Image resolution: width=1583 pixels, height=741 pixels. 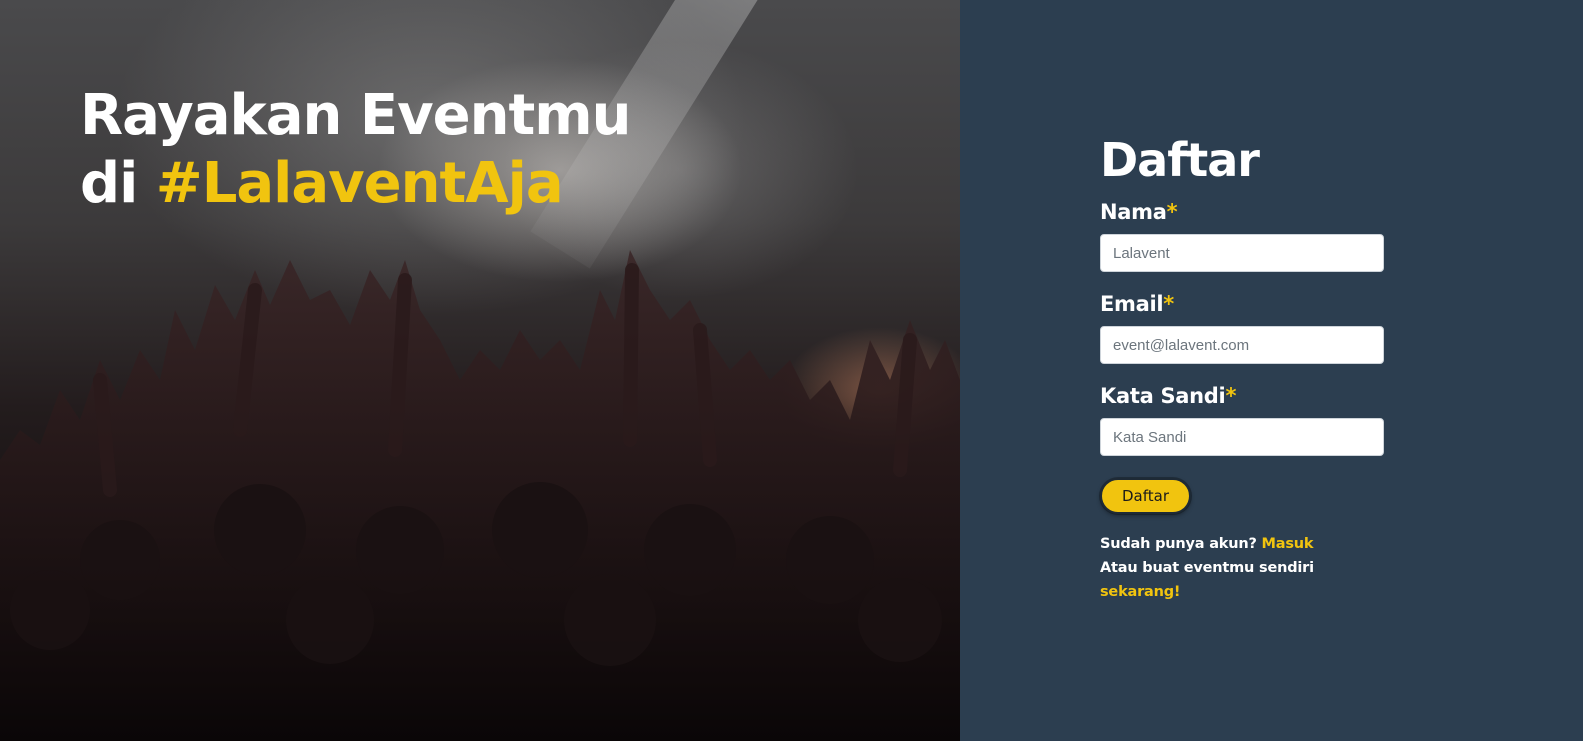 What do you see at coordinates (1181, 544) in the screenshot?
I see `login-prompt: Sudah punya akun?` at bounding box center [1181, 544].